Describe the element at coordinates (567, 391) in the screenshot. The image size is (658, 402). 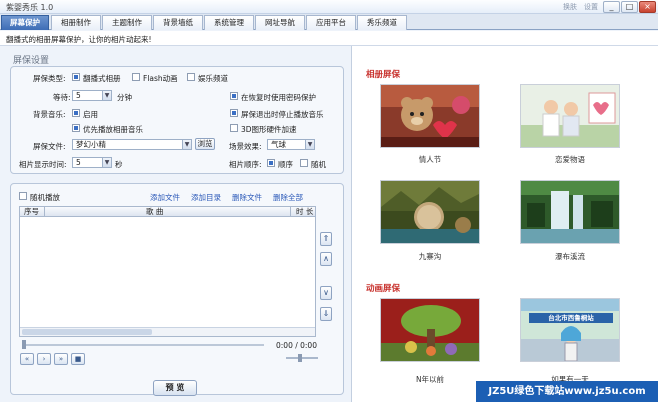
I see `site-watermark: JZ5U绿色下载站www.jz5u.com` at that location.